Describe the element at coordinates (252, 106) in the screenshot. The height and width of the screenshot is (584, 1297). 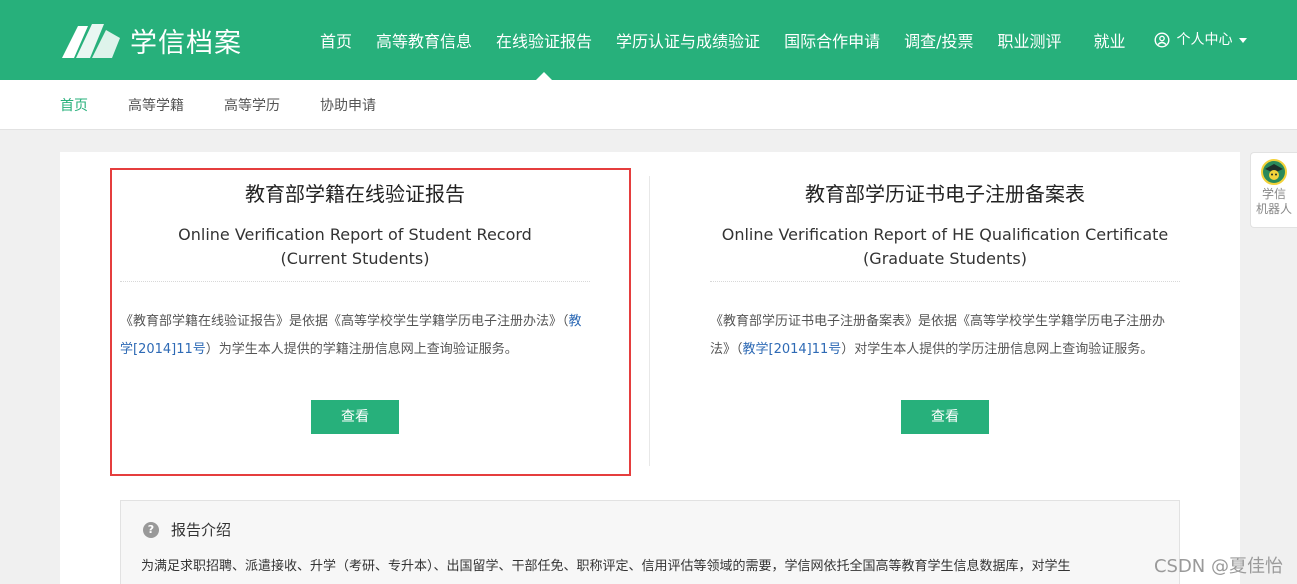
I see `subnav-qualification: 高等学历` at that location.